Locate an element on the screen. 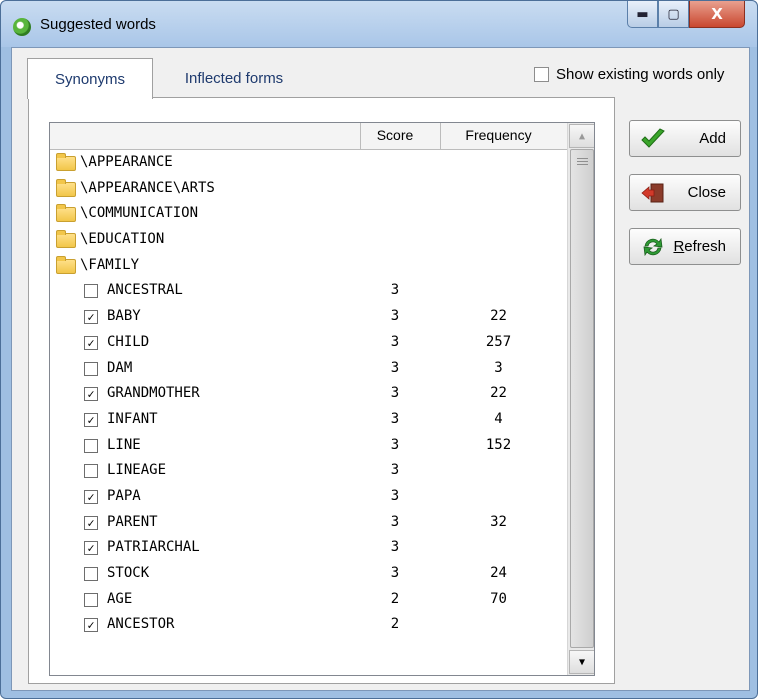 The width and height of the screenshot is (758, 699). word-row: STOCK 3 24 is located at coordinates (308, 574).